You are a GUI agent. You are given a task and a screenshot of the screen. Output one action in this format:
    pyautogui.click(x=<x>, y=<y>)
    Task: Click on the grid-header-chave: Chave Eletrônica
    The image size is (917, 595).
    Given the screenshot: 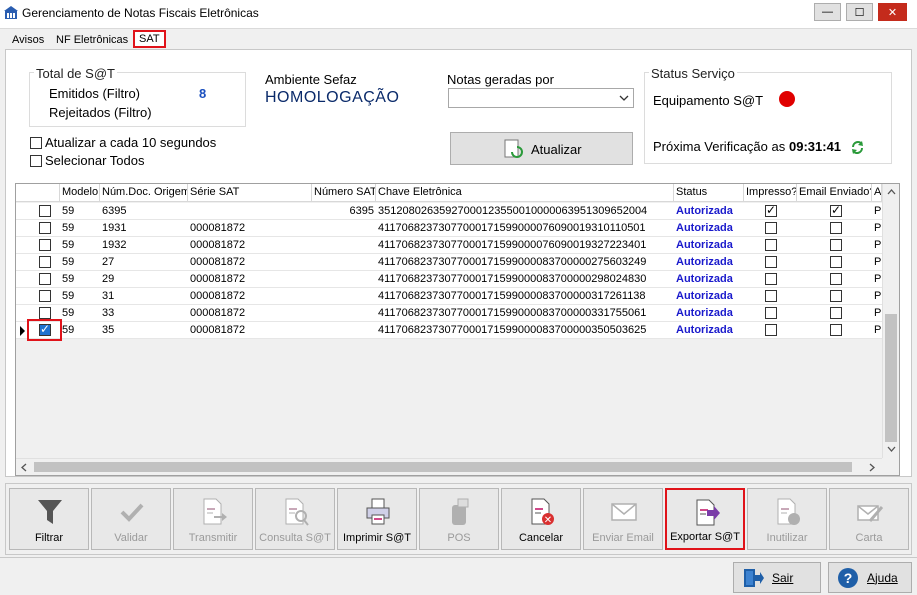 What is the action you would take?
    pyautogui.click(x=525, y=193)
    